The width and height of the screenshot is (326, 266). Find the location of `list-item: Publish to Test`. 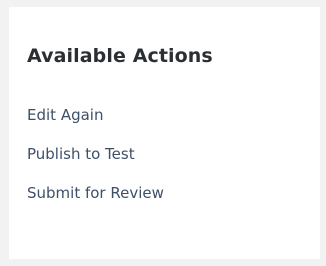

list-item: Publish to Test is located at coordinates (95, 163).